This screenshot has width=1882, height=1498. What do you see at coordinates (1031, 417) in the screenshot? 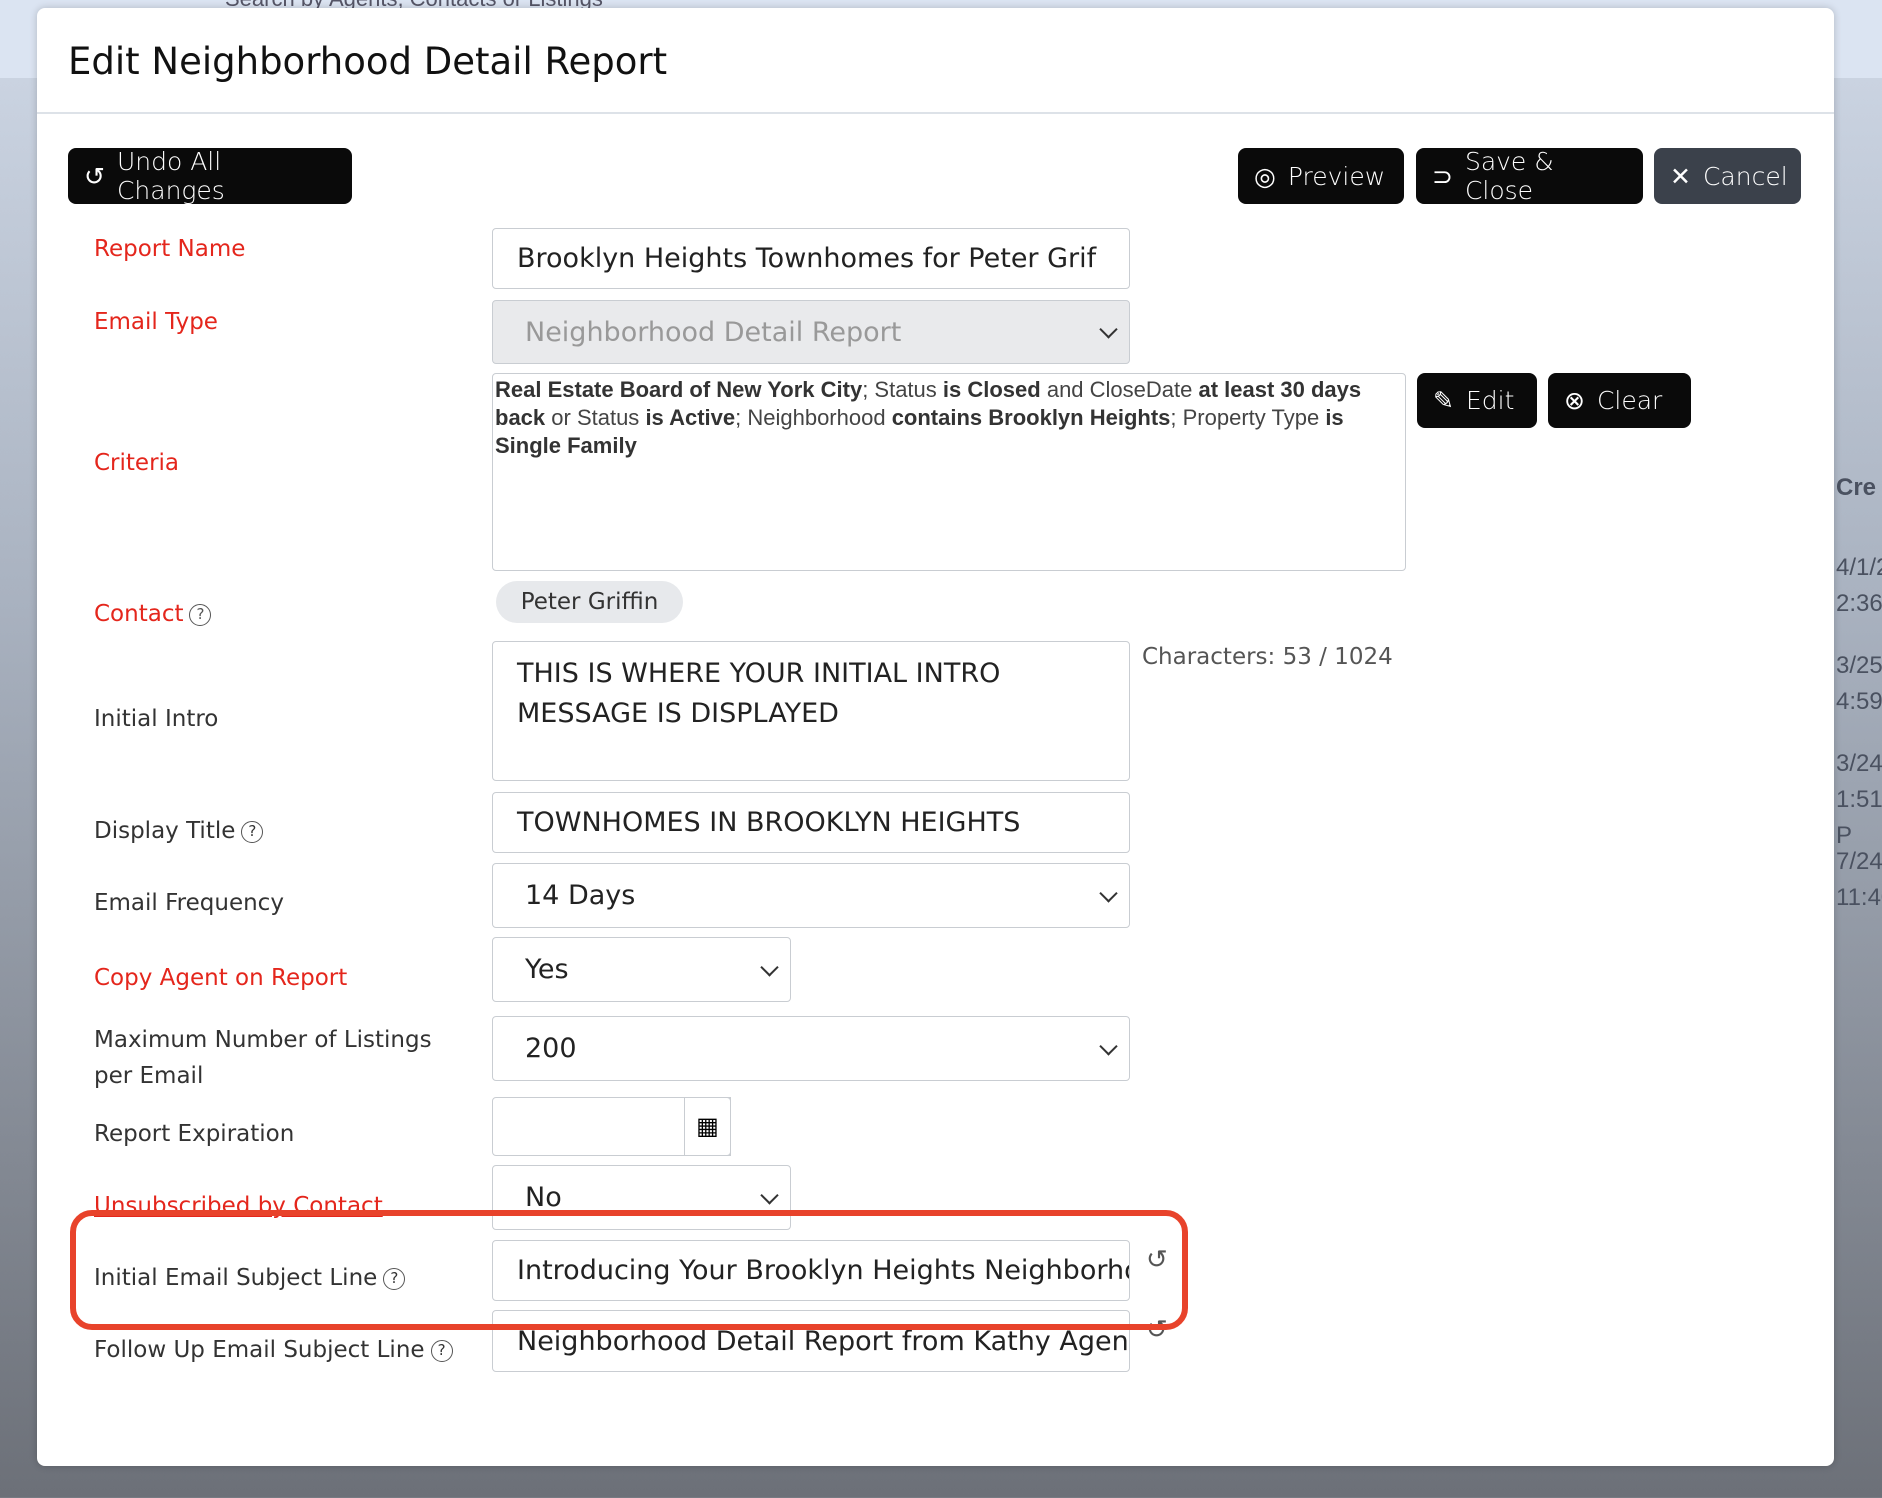
I see `criteria-part: contains Brooklyn Heights` at bounding box center [1031, 417].